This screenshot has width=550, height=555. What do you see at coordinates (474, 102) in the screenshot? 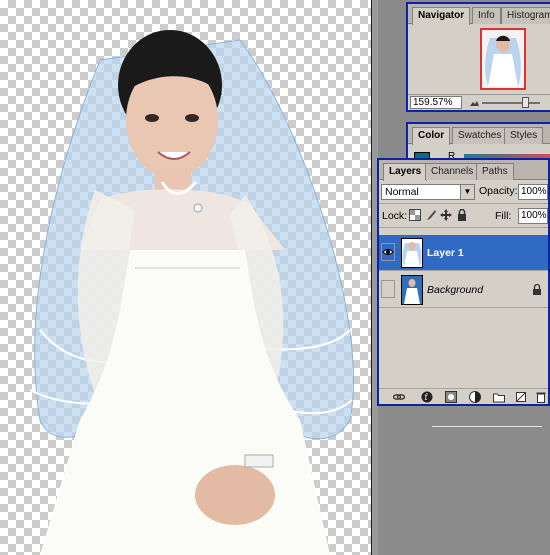
I see `zoom-out-icon` at bounding box center [474, 102].